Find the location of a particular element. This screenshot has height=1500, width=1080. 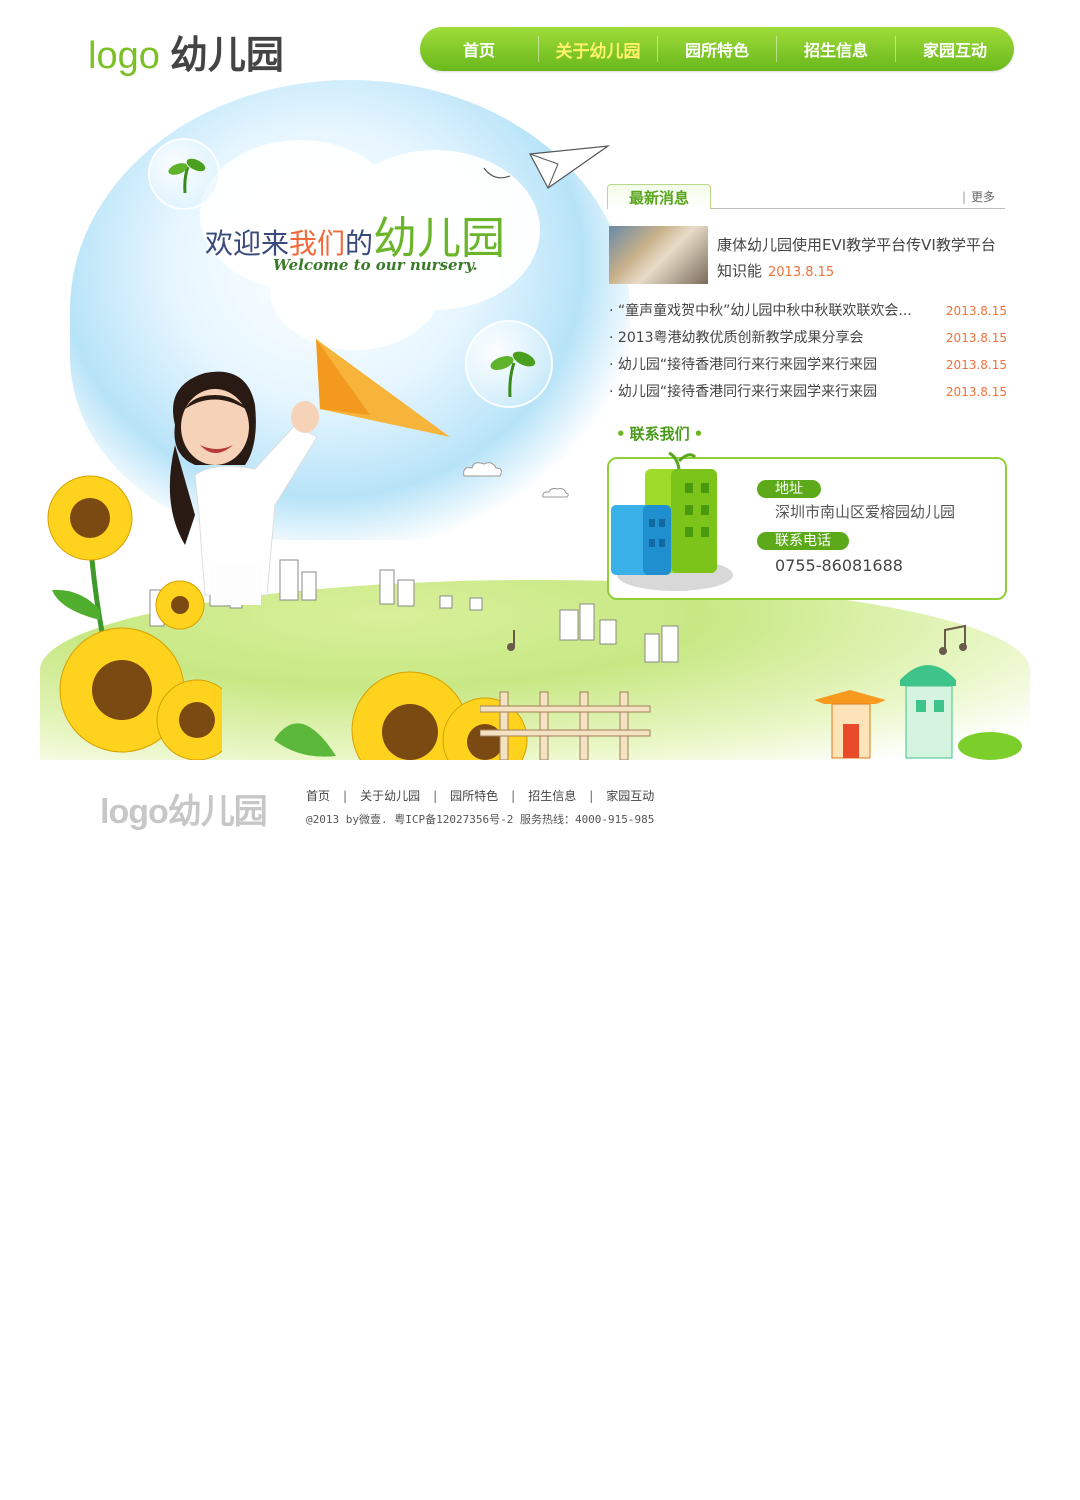

footer-link-features: 园所特色 is located at coordinates (474, 796).